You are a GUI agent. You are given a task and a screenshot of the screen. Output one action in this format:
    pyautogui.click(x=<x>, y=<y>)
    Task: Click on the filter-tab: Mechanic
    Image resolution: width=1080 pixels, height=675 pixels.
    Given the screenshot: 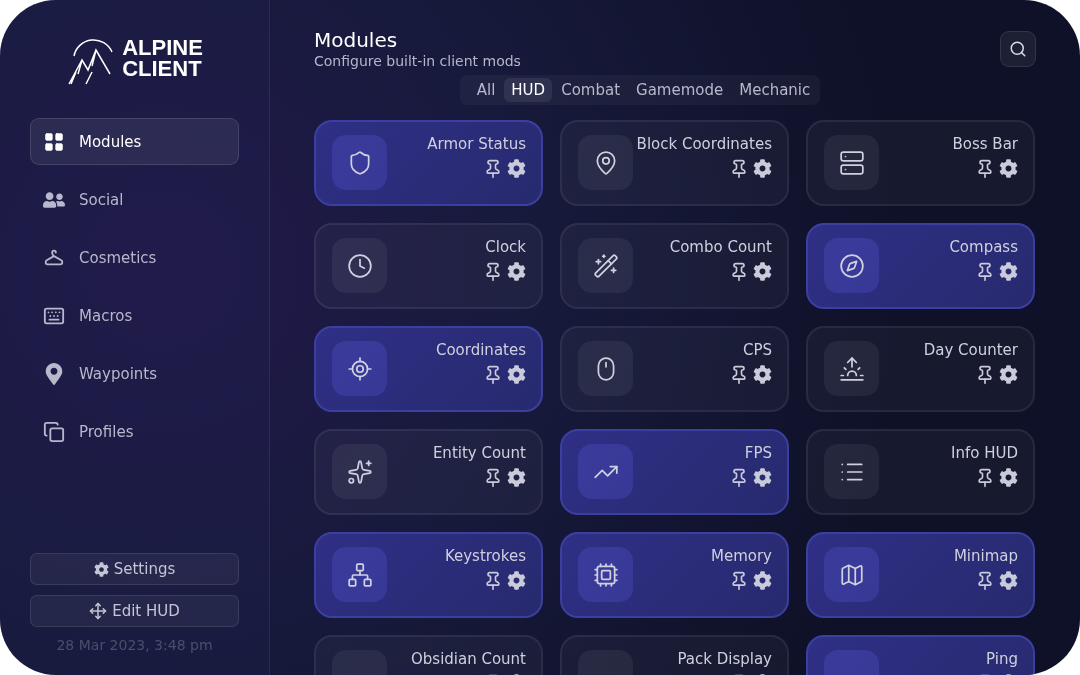 What is the action you would take?
    pyautogui.click(x=775, y=90)
    